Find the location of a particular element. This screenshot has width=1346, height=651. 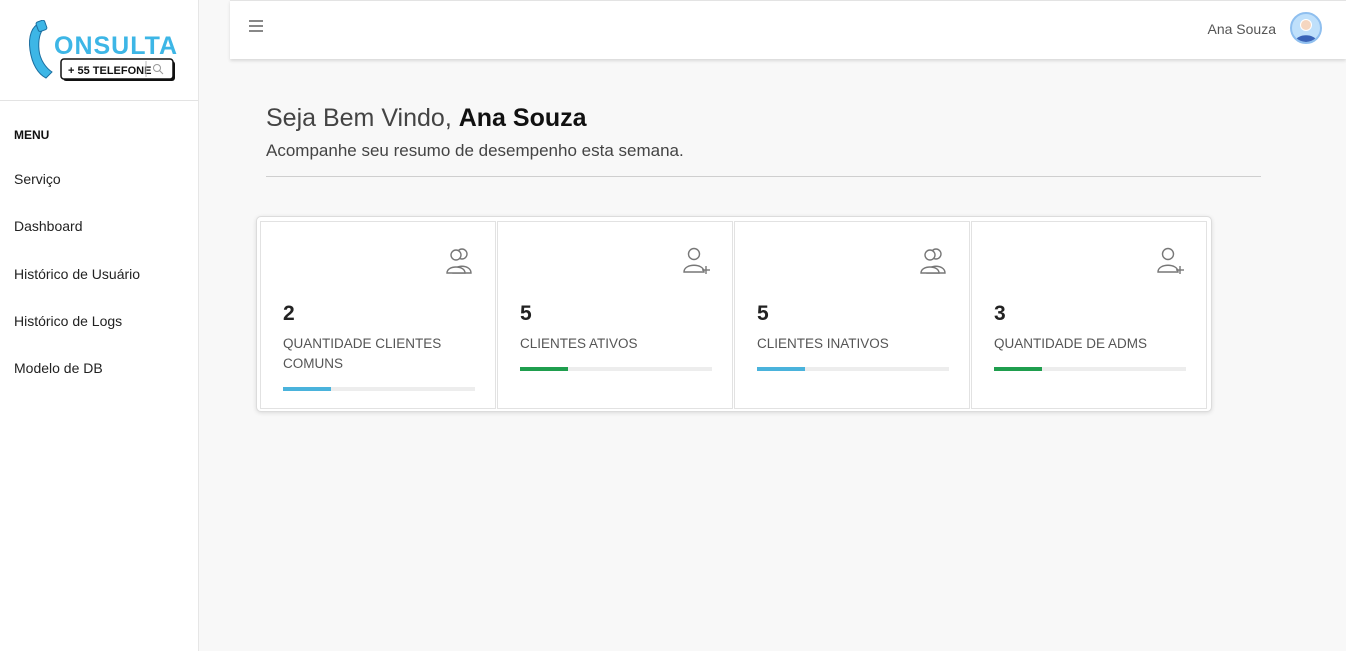

stat-label: CLIENTES ATIVOS is located at coordinates (579, 343).